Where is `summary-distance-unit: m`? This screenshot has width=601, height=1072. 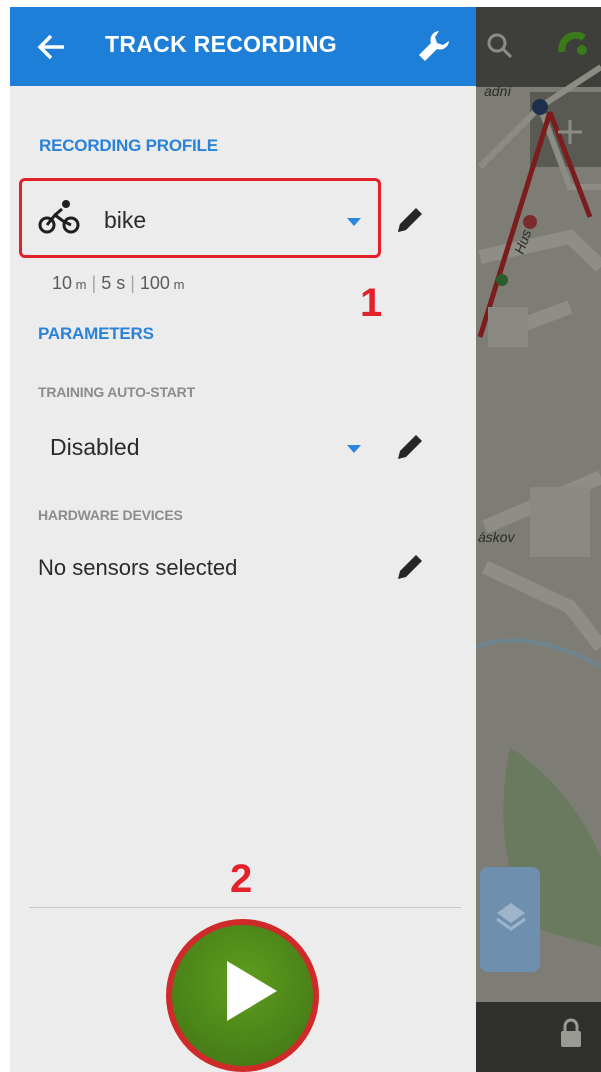 summary-distance-unit: m is located at coordinates (81, 284).